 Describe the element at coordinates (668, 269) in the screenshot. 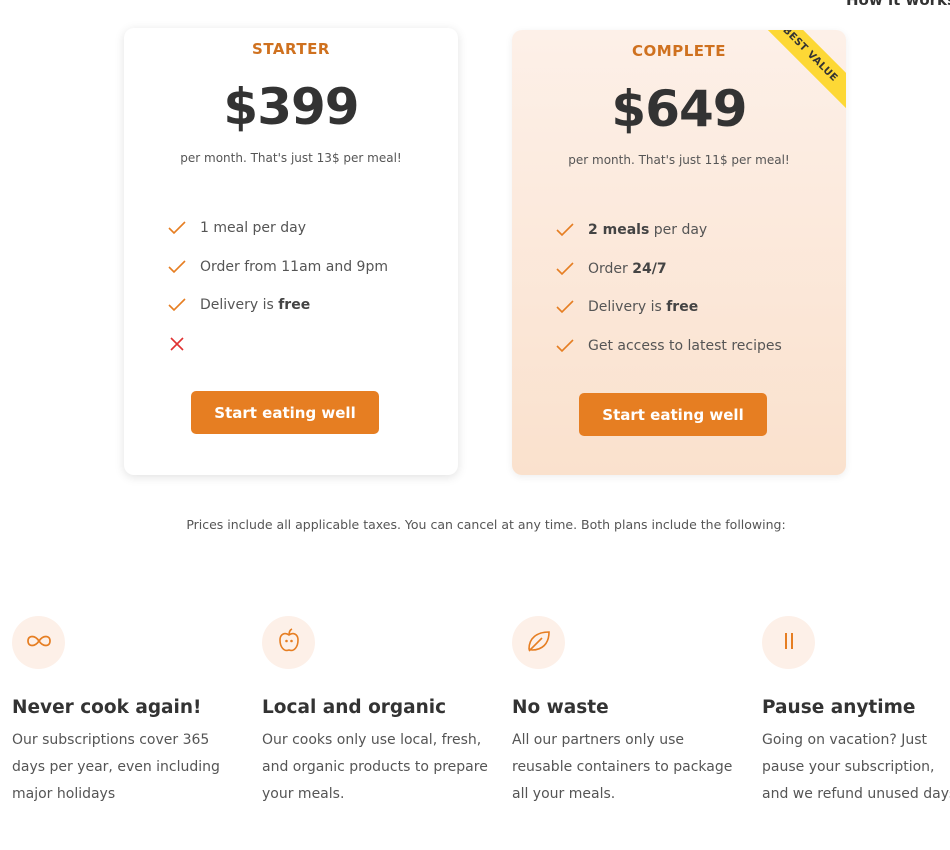

I see `plan-feature-item: Order 24/7` at that location.